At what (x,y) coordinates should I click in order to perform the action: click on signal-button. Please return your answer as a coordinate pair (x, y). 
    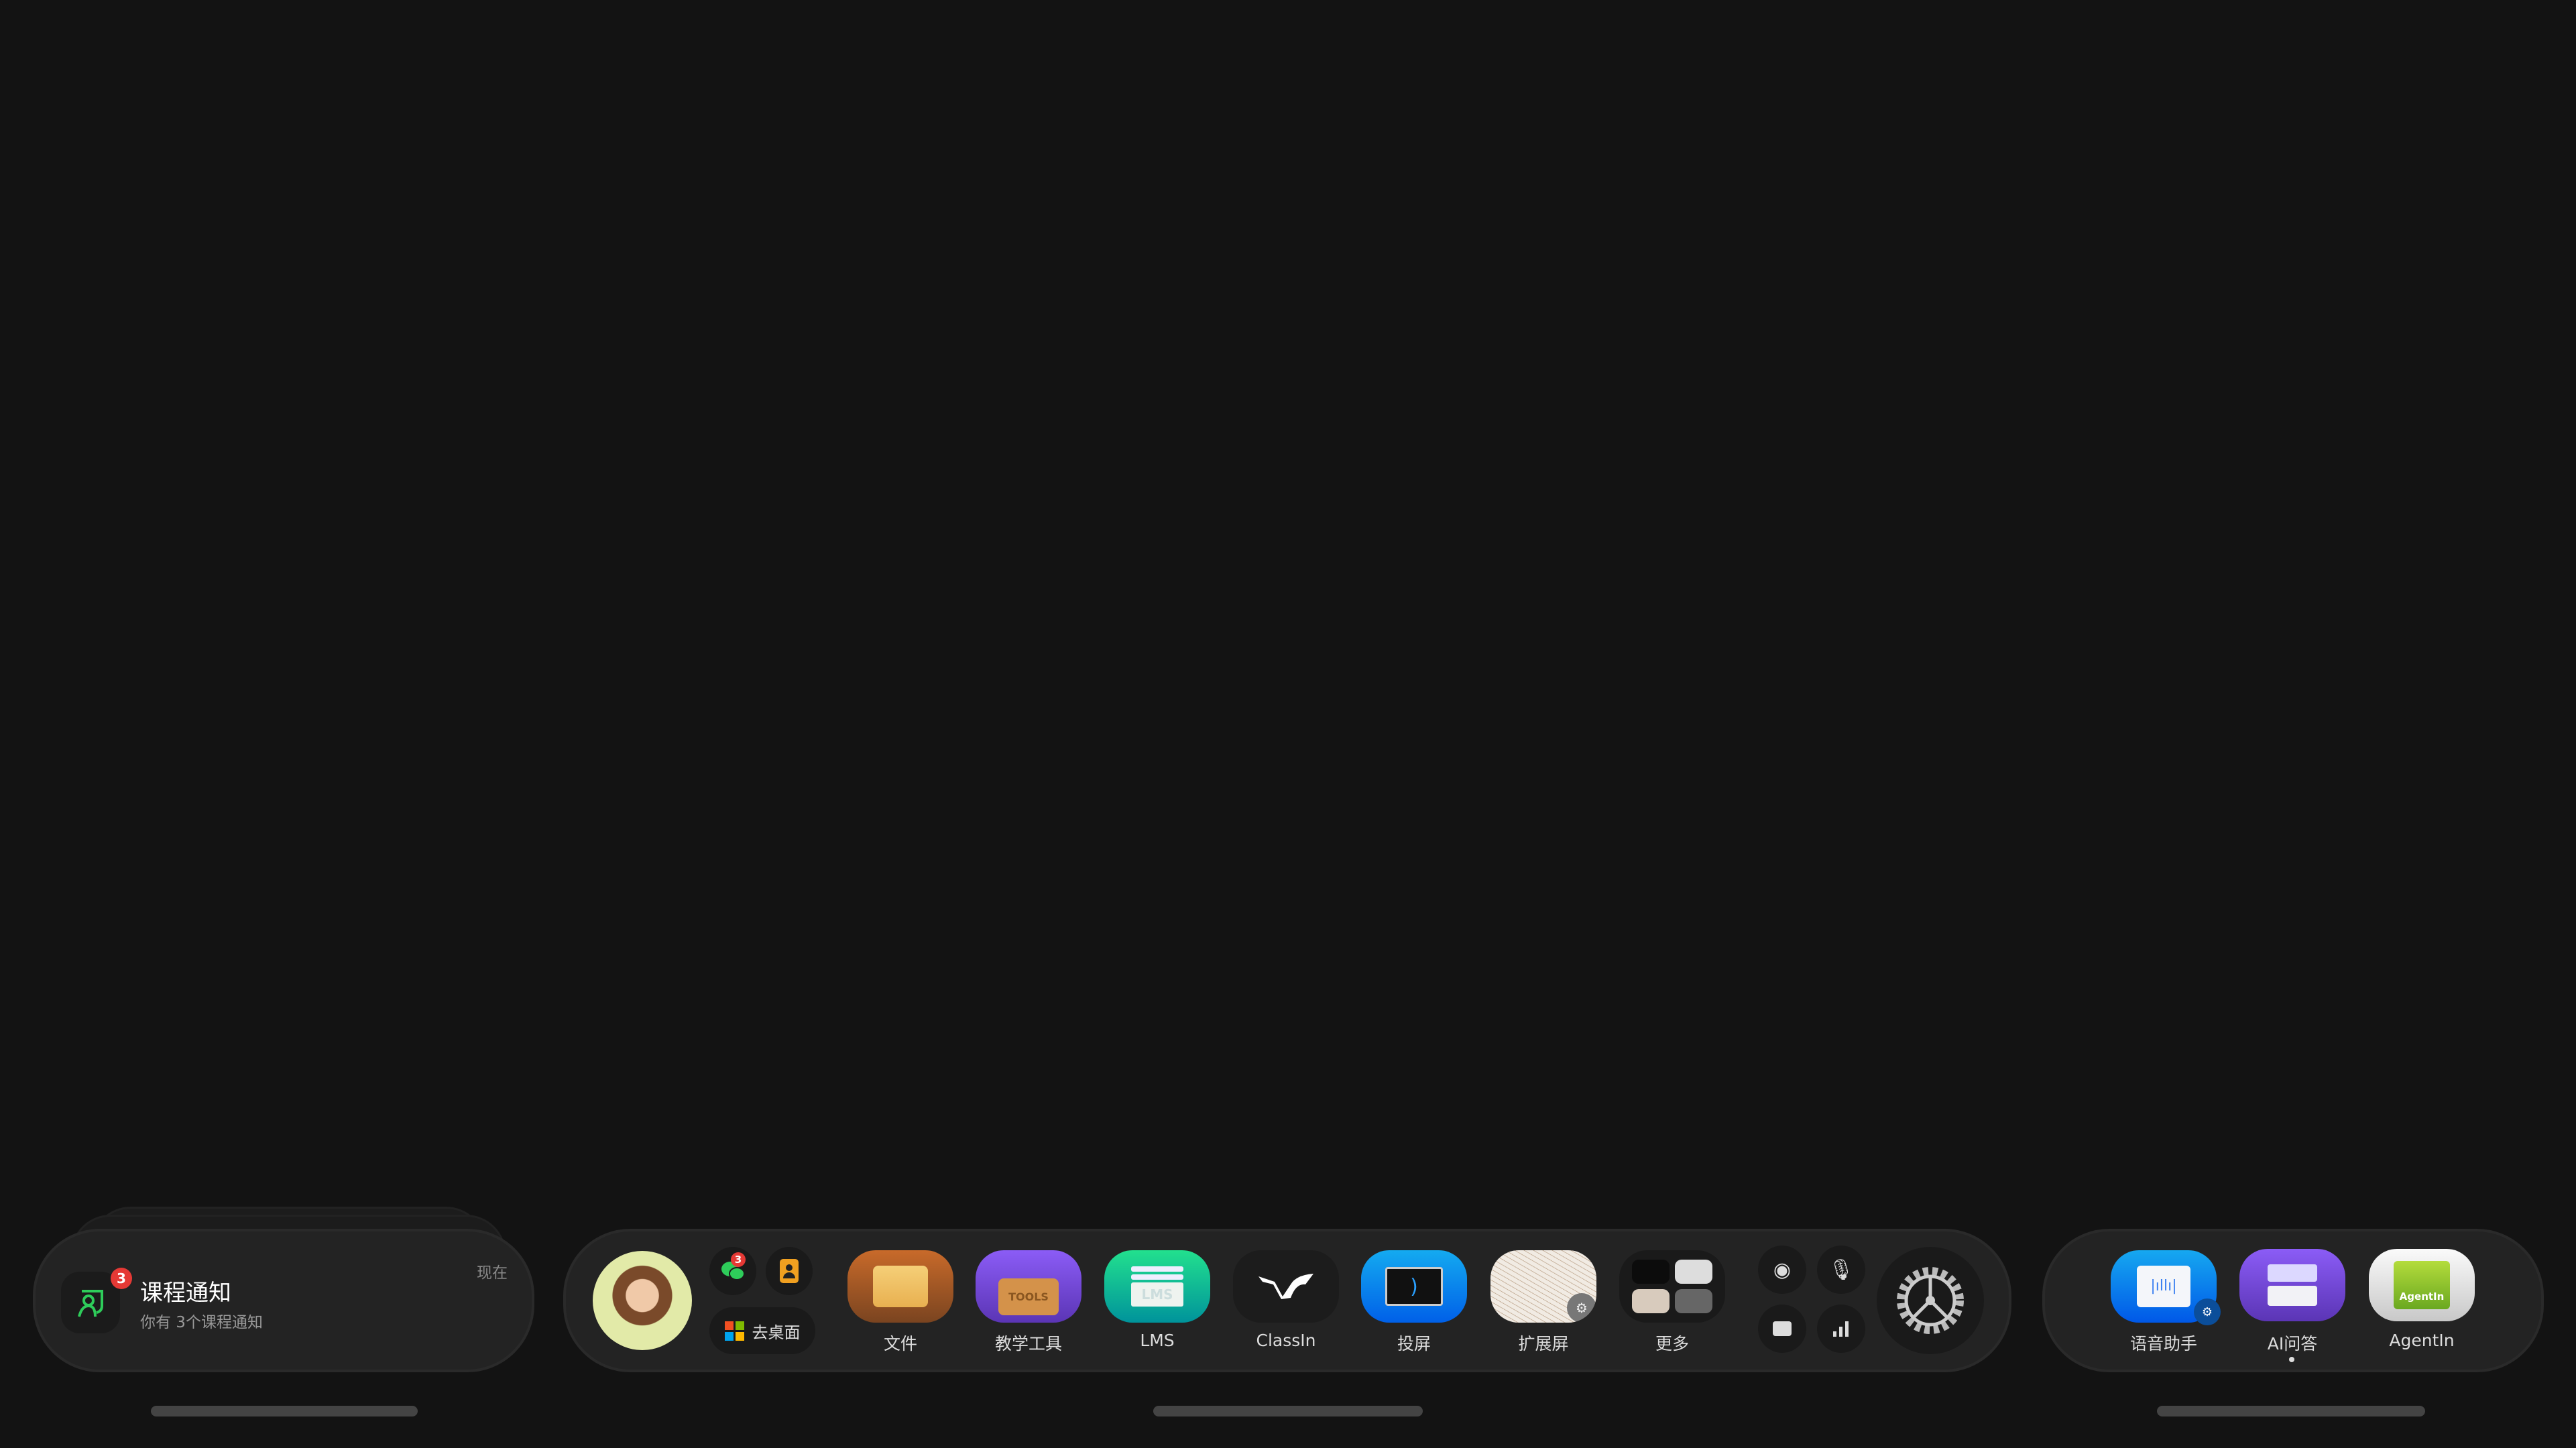
    Looking at the image, I should click on (1841, 1329).